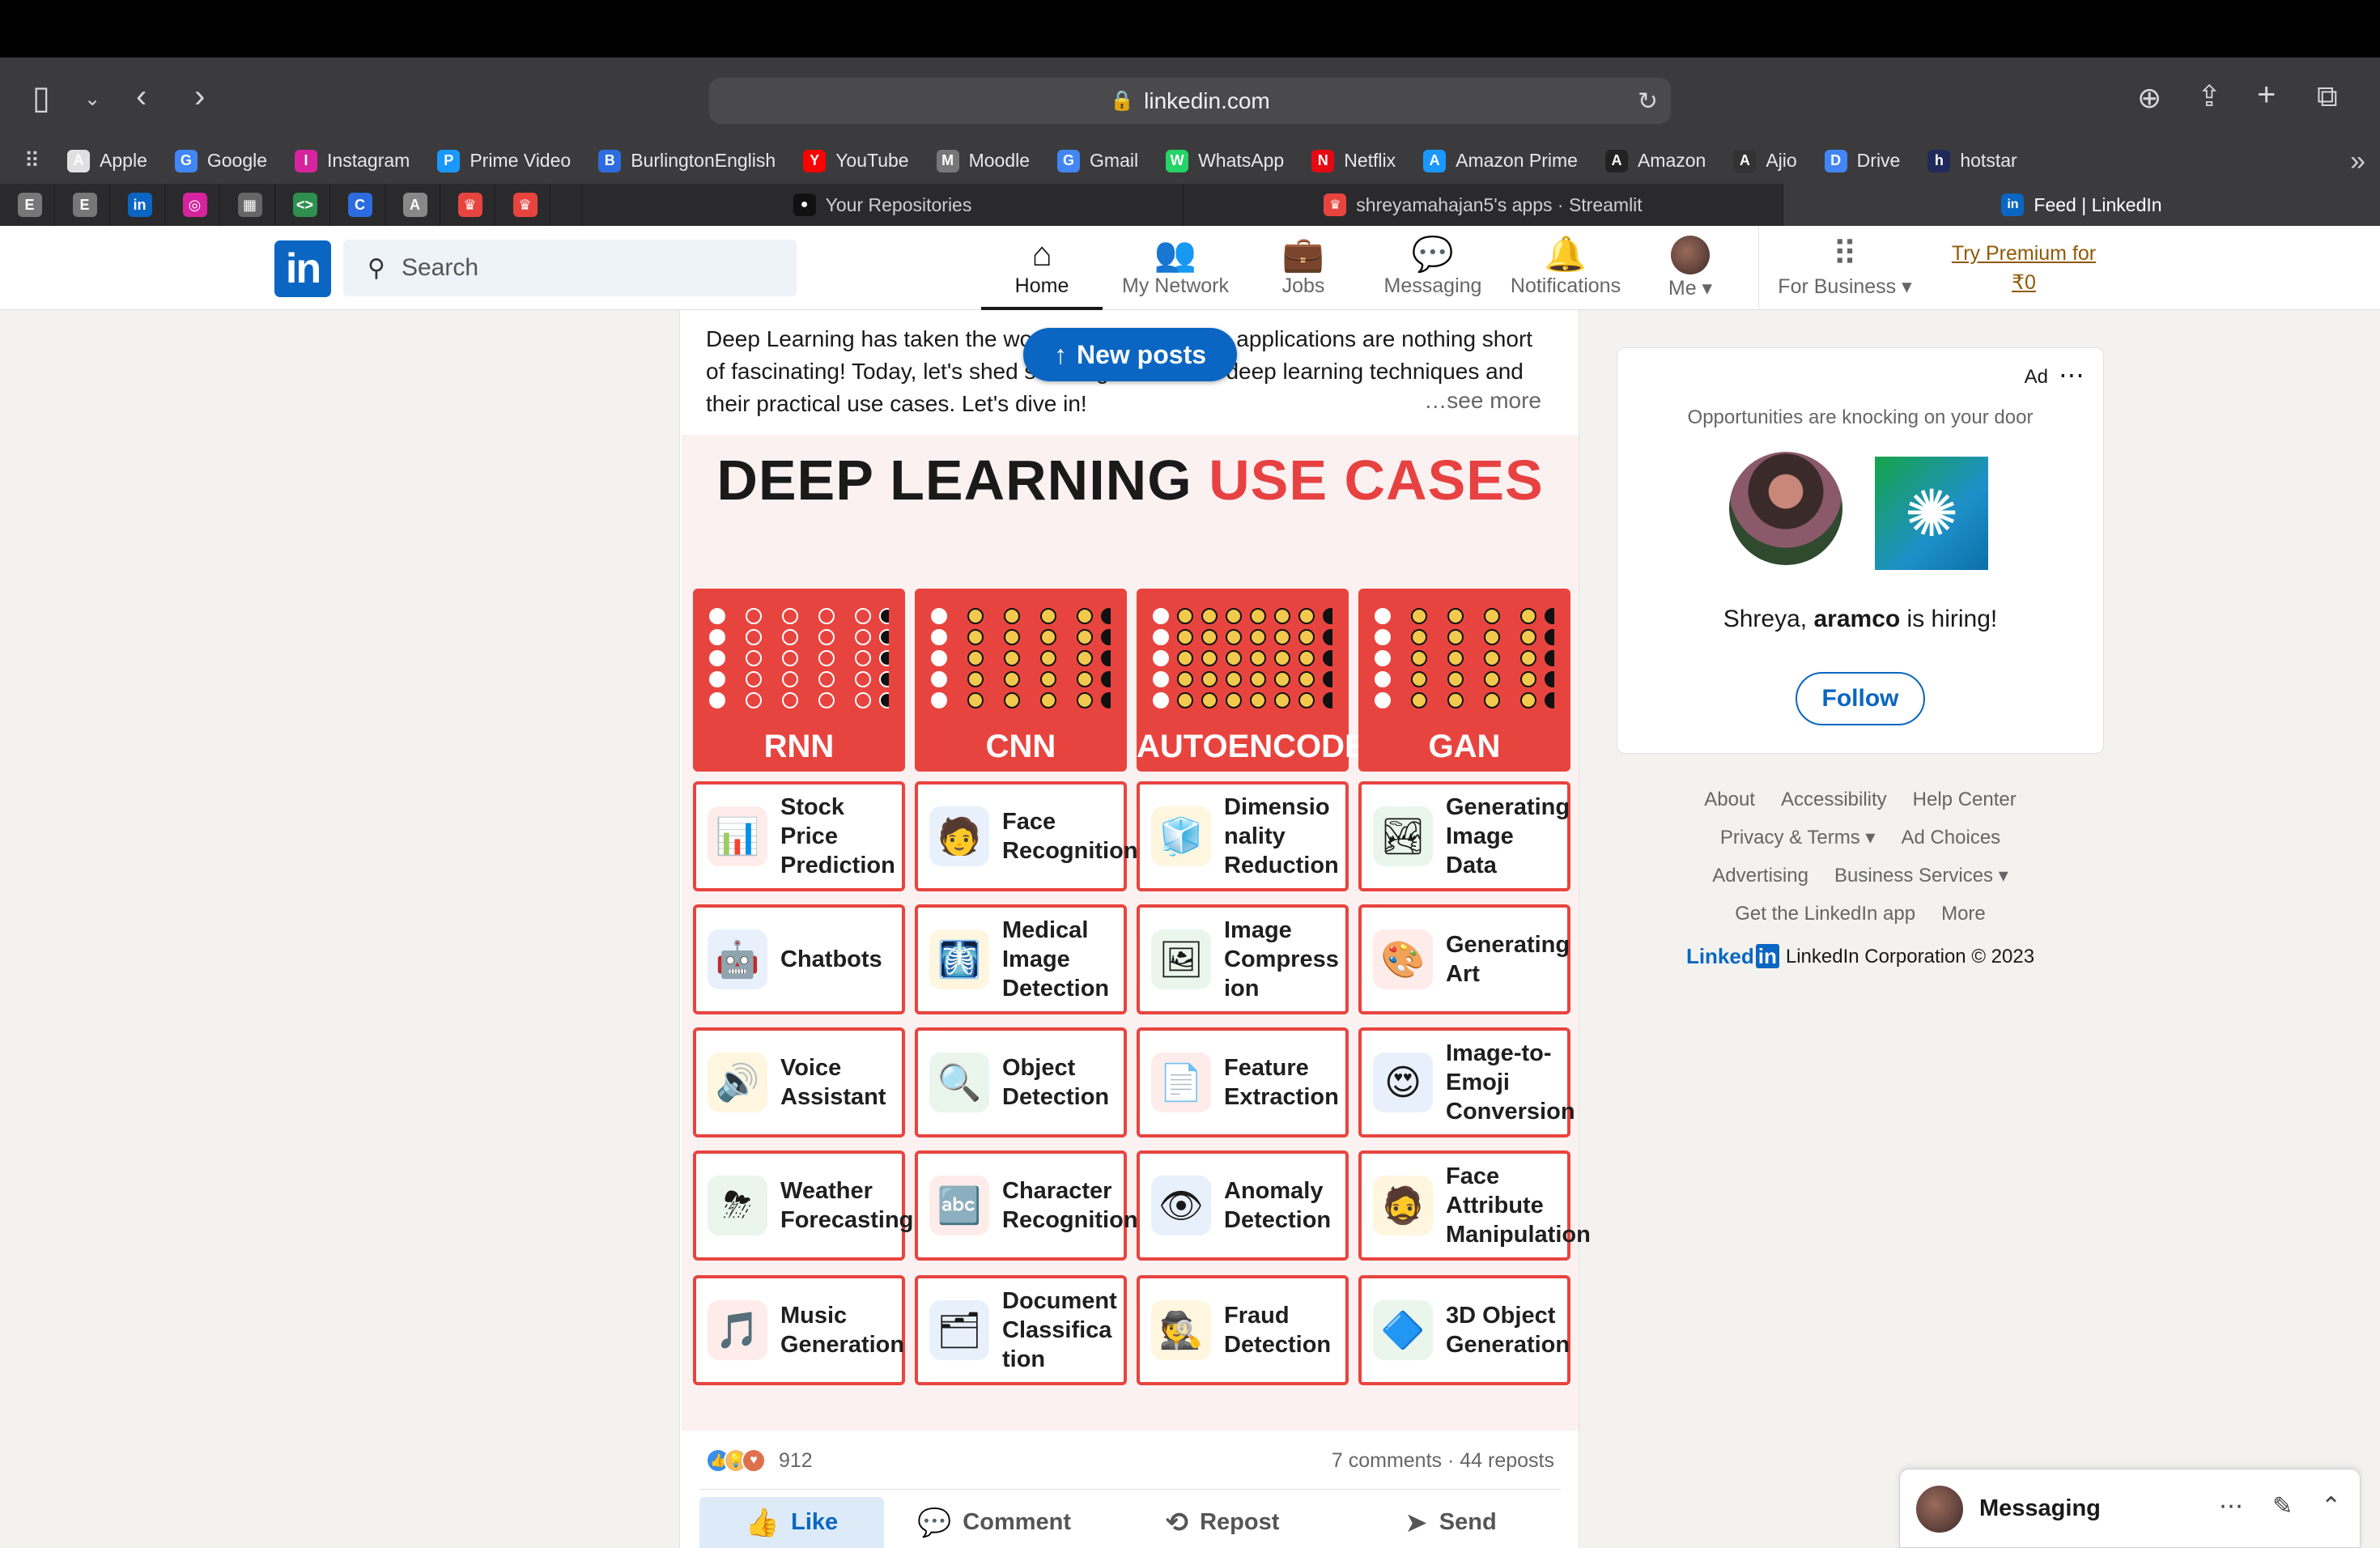 The image size is (2380, 1548). What do you see at coordinates (2024, 268) in the screenshot?
I see `try-premium-link: Try Premium for ₹0` at bounding box center [2024, 268].